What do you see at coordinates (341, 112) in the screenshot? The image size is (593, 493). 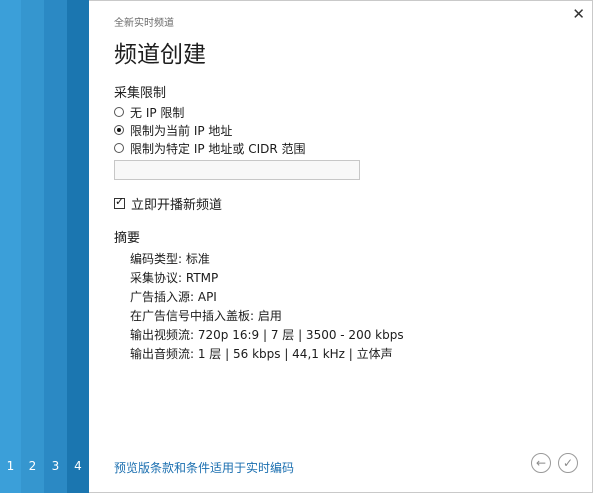 I see `radio-no-ip-restriction: 无 IP 限制` at bounding box center [341, 112].